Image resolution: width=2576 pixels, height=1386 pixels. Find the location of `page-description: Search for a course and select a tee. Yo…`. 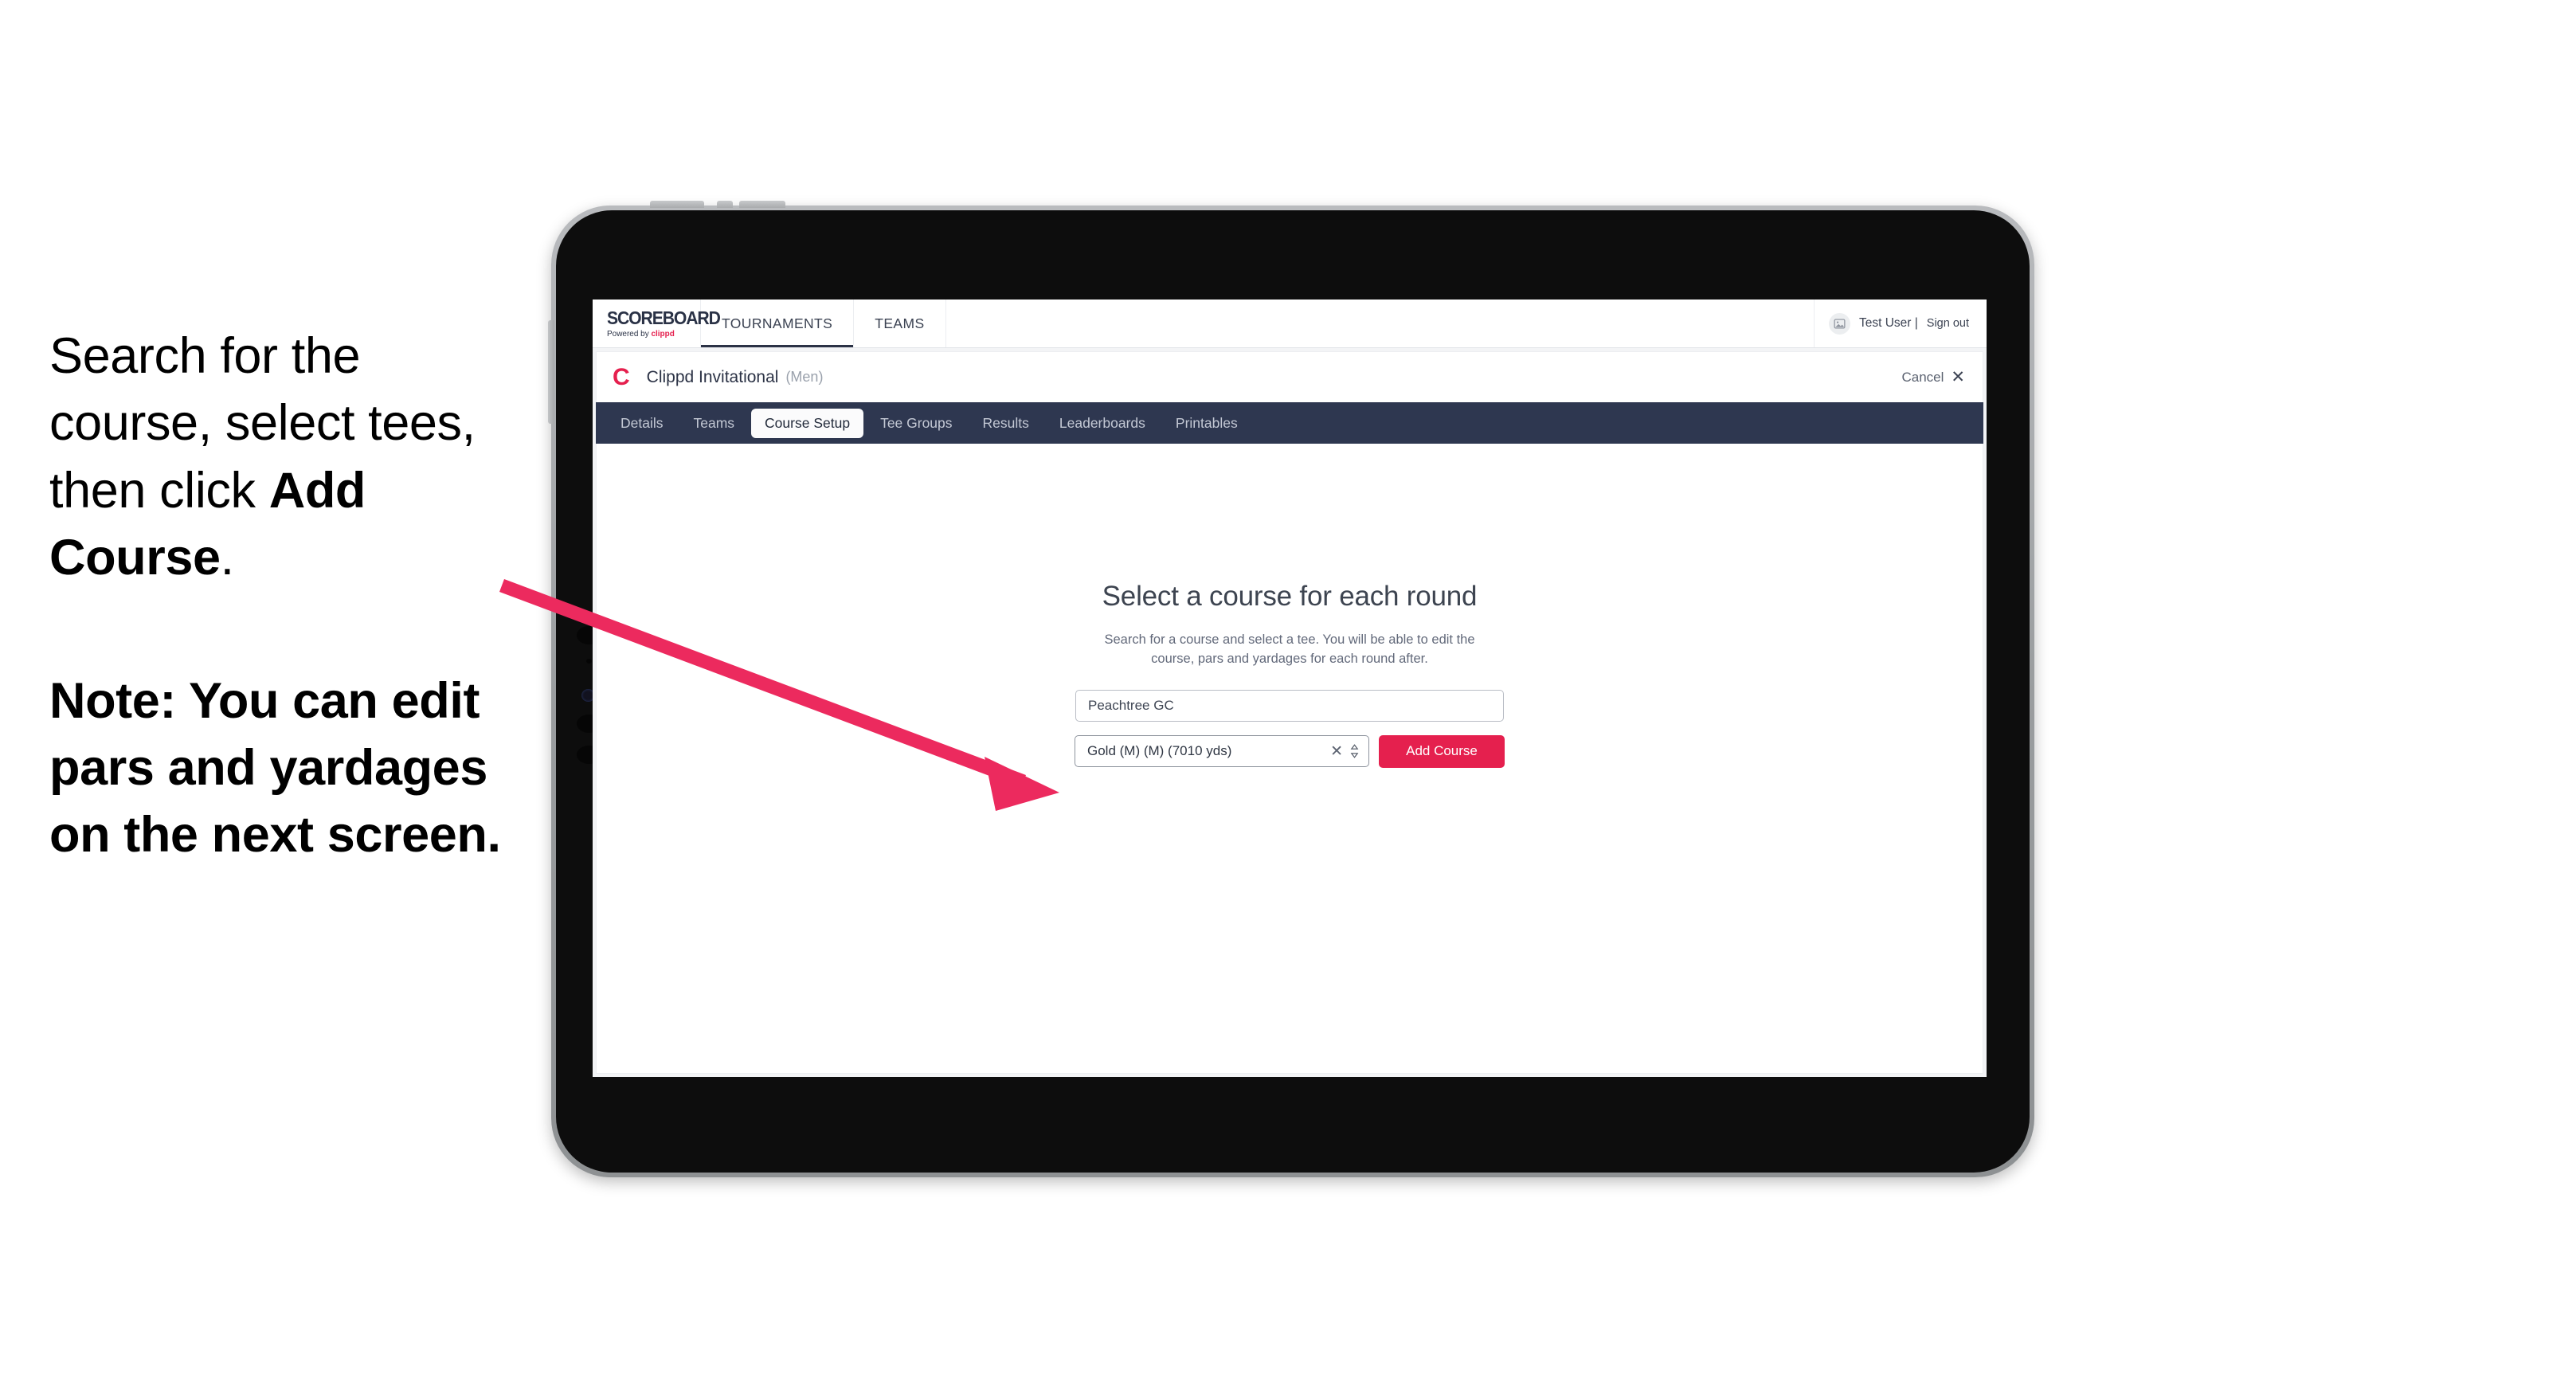

page-description: Search for a course and select a tee. Yo… is located at coordinates (1289, 649).